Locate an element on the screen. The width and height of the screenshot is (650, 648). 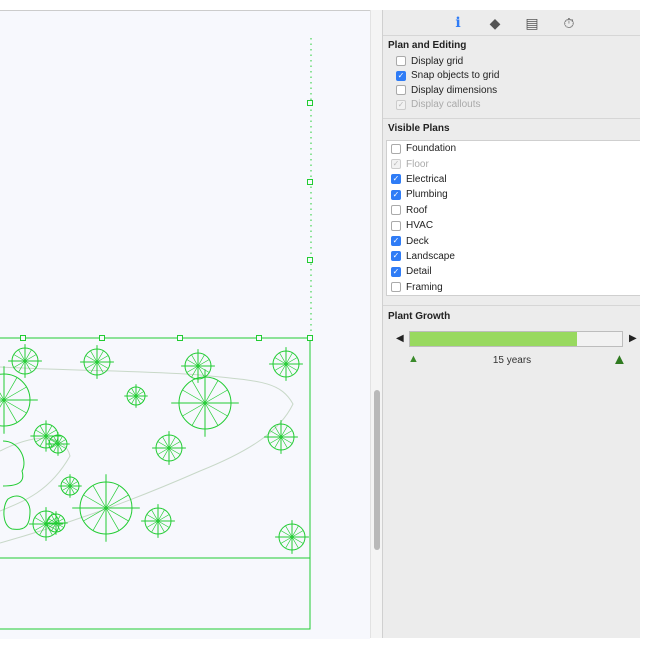
checkbox-label: Plumbing is located at coordinates (427, 195).